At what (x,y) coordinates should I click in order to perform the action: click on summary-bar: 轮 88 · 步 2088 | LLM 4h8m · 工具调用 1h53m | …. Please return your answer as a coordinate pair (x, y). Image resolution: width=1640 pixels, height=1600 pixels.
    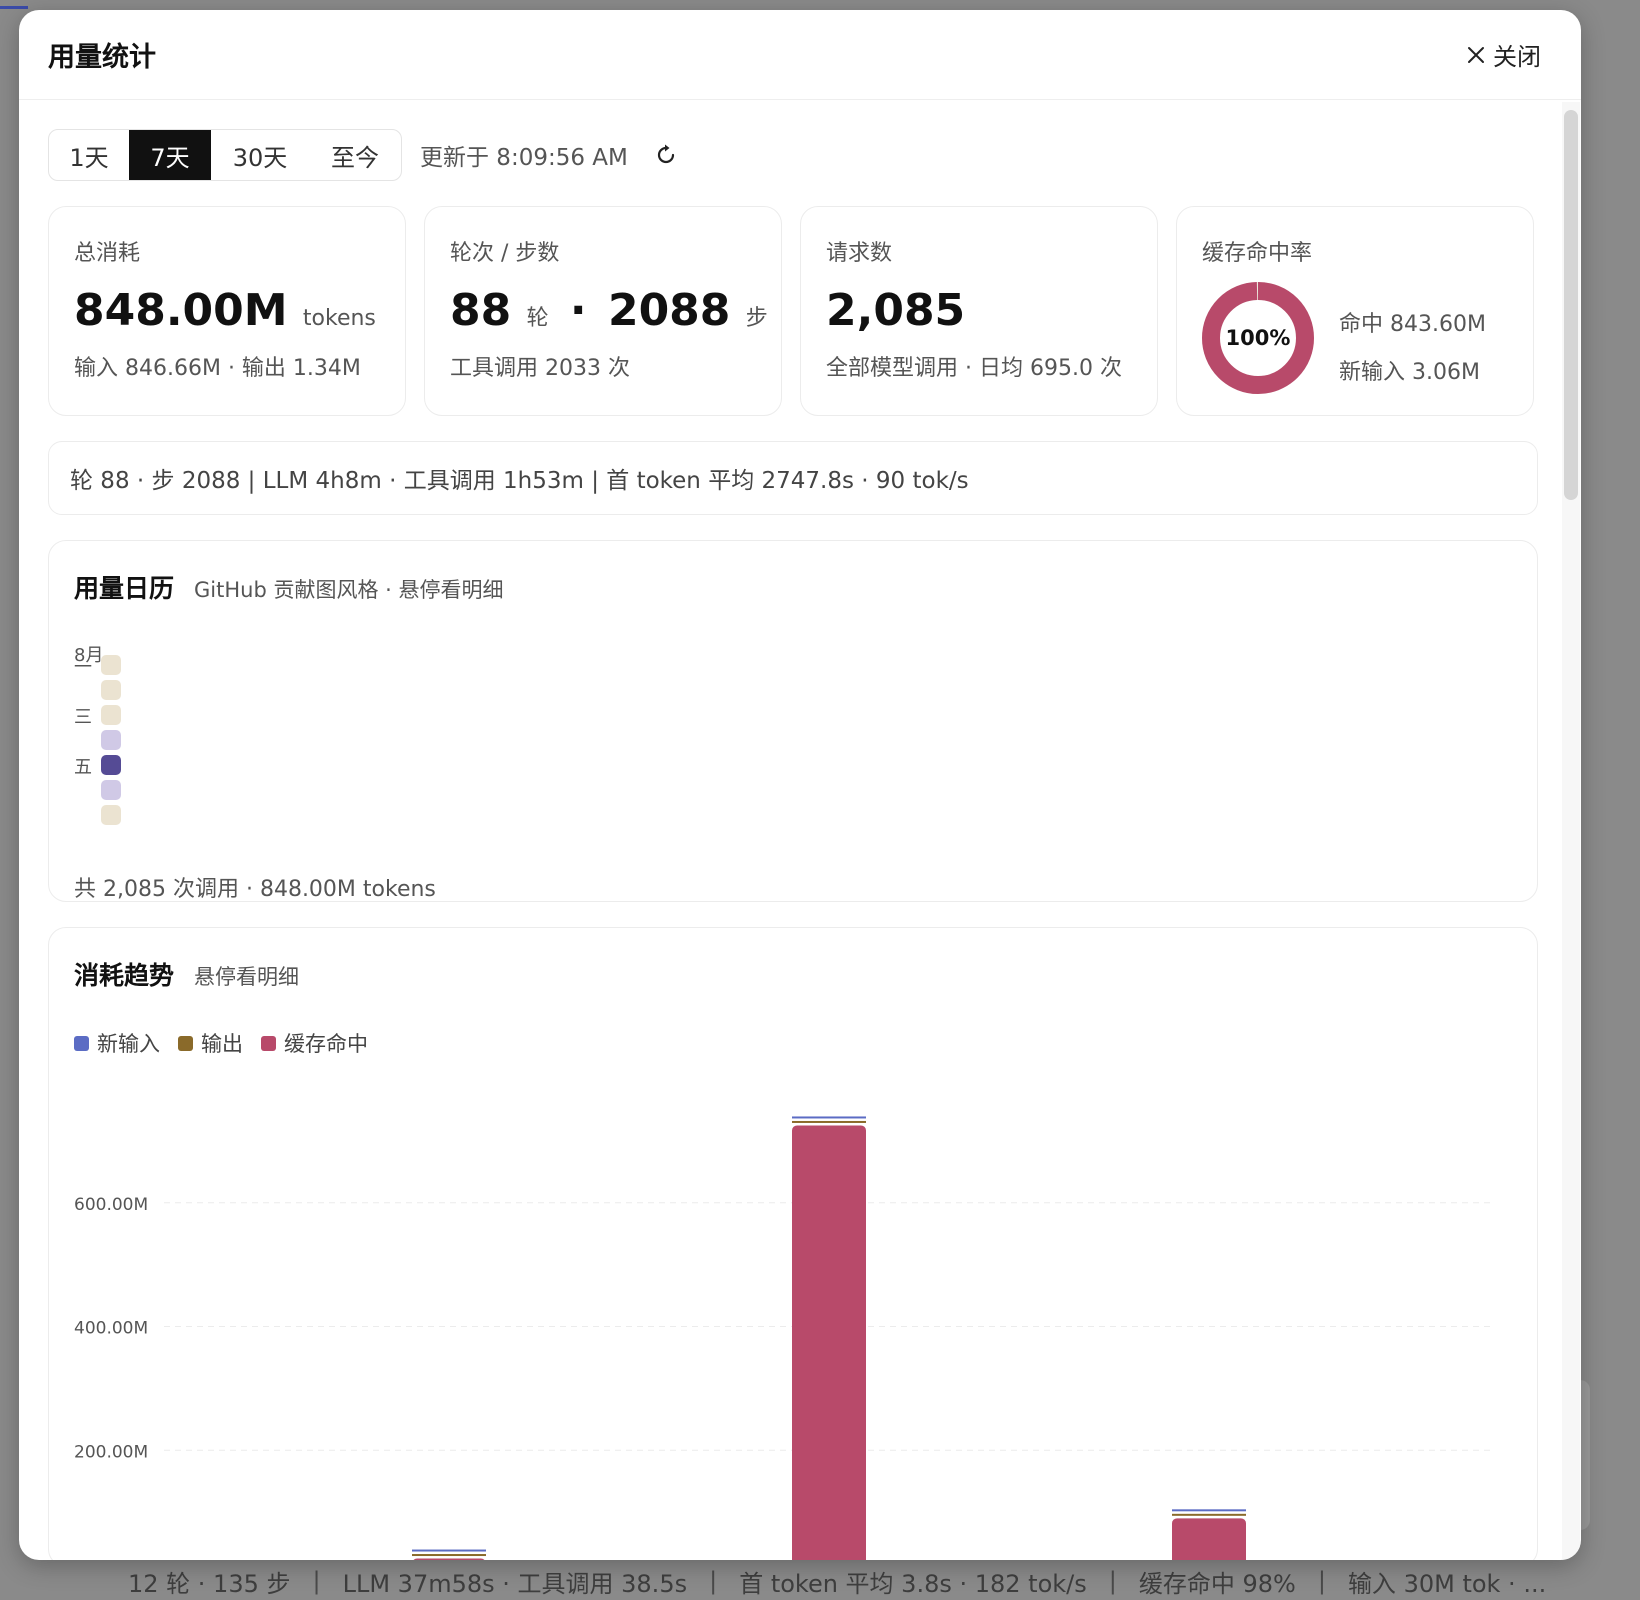
    Looking at the image, I should click on (793, 478).